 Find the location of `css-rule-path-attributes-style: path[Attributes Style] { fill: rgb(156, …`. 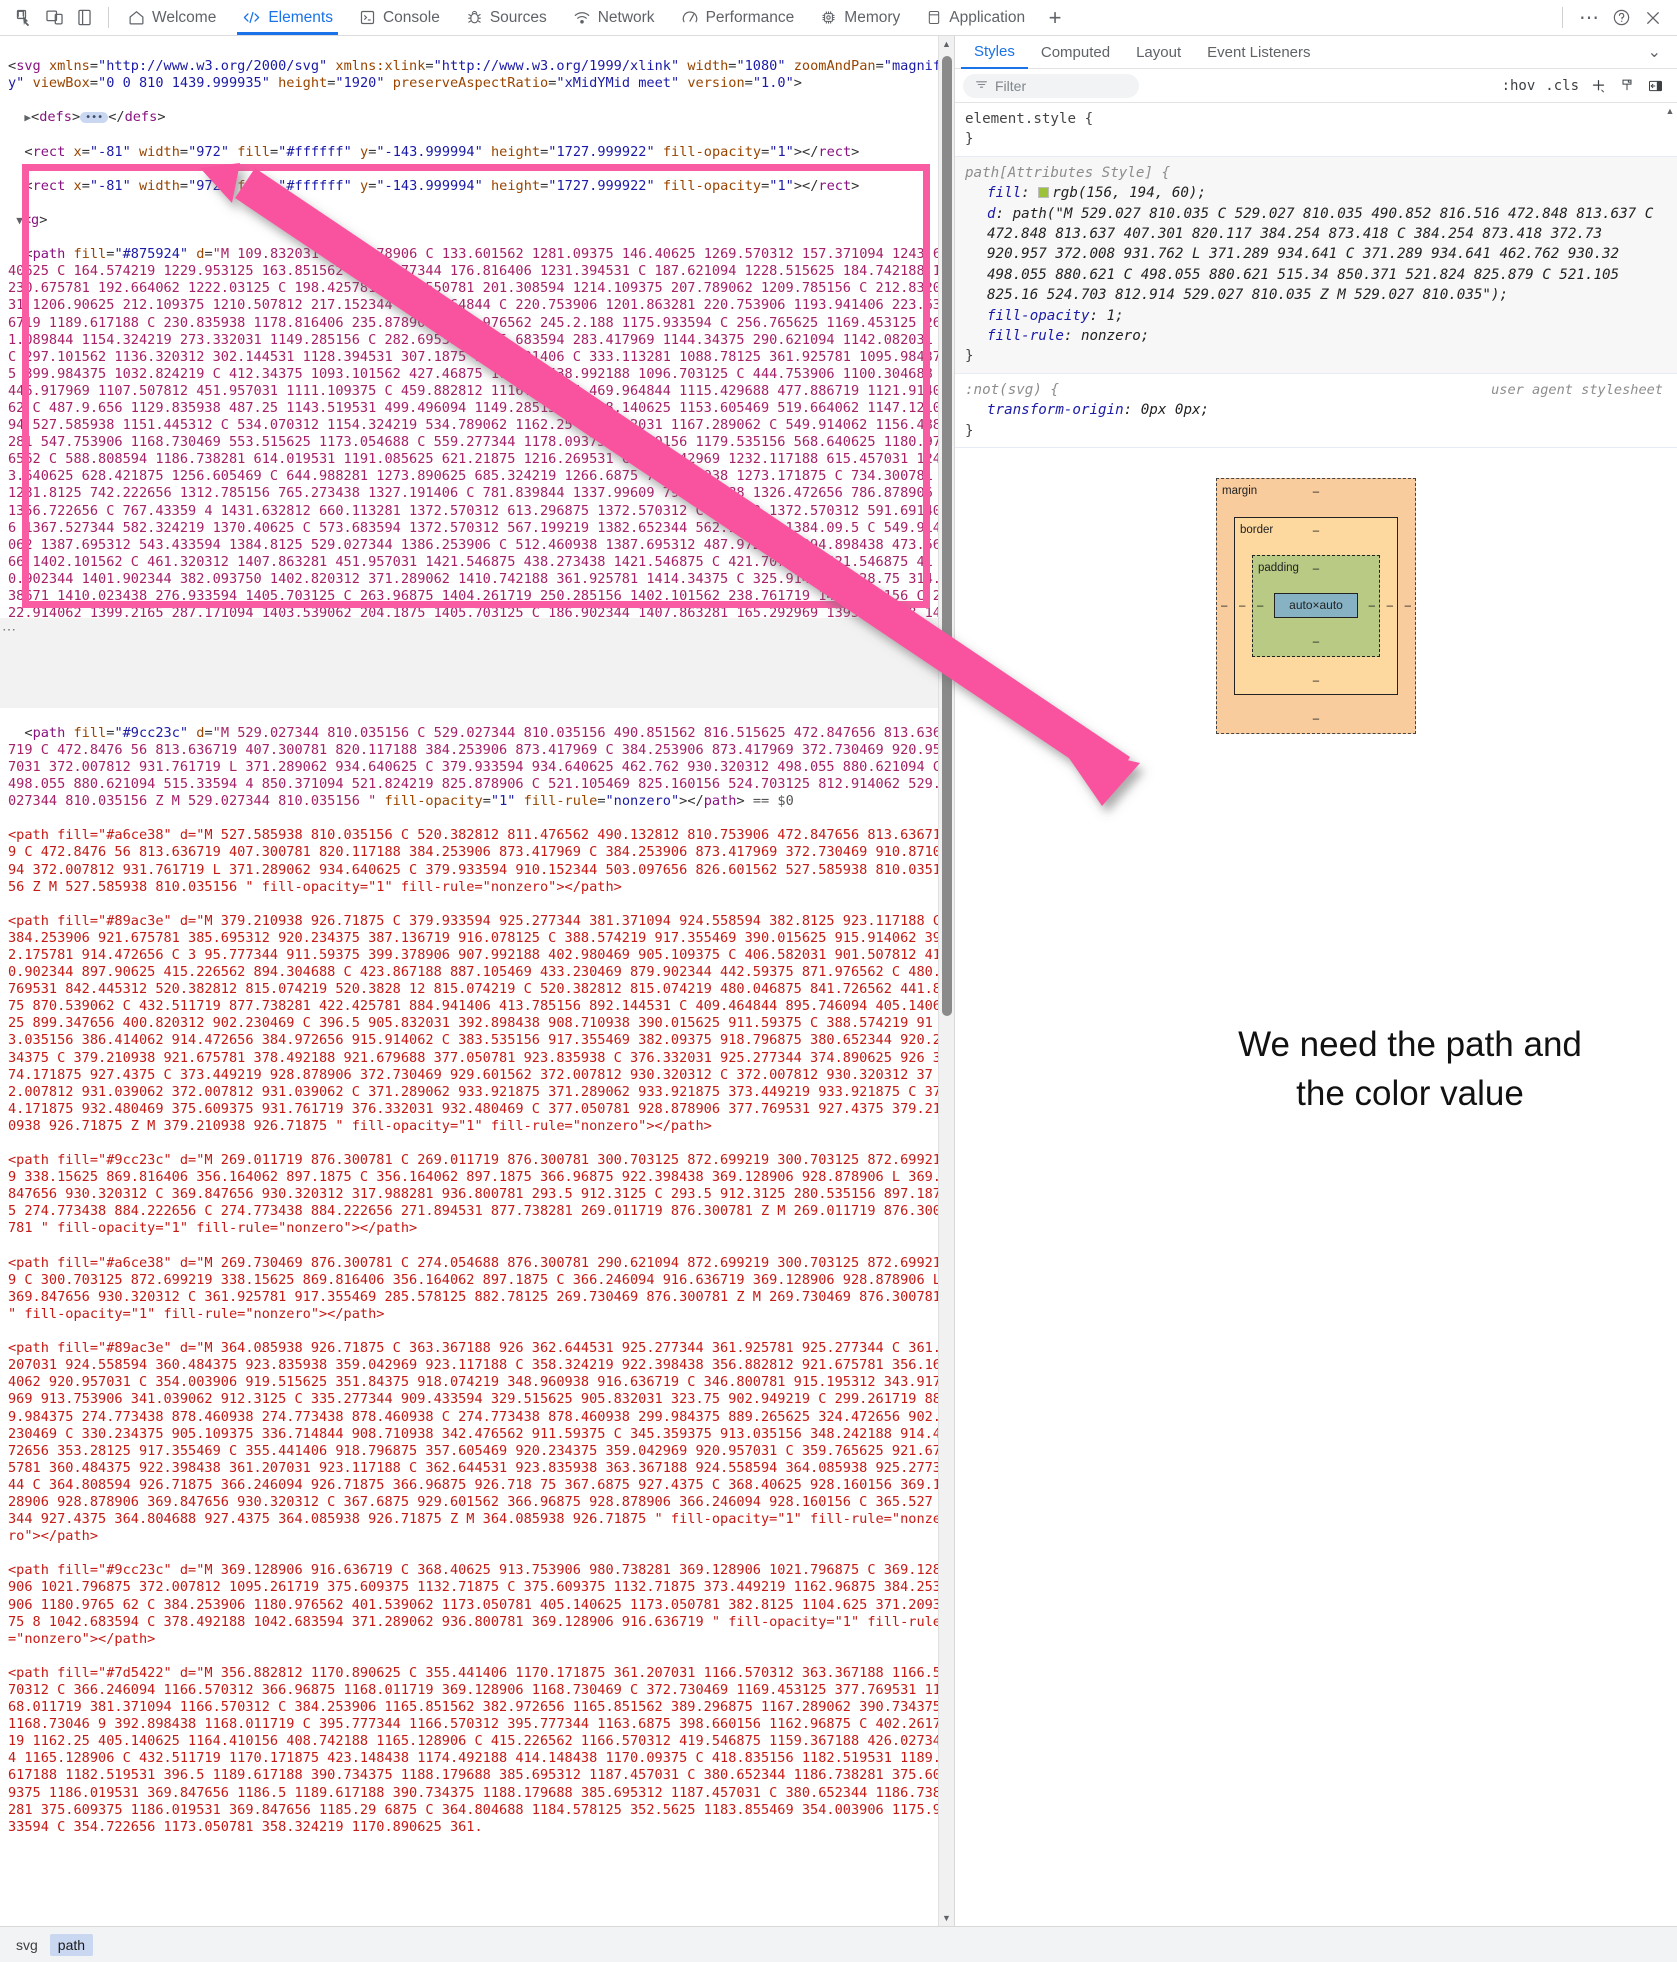

css-rule-path-attributes-style: path[Attributes Style] { fill: rgb(156, … is located at coordinates (1316, 265).